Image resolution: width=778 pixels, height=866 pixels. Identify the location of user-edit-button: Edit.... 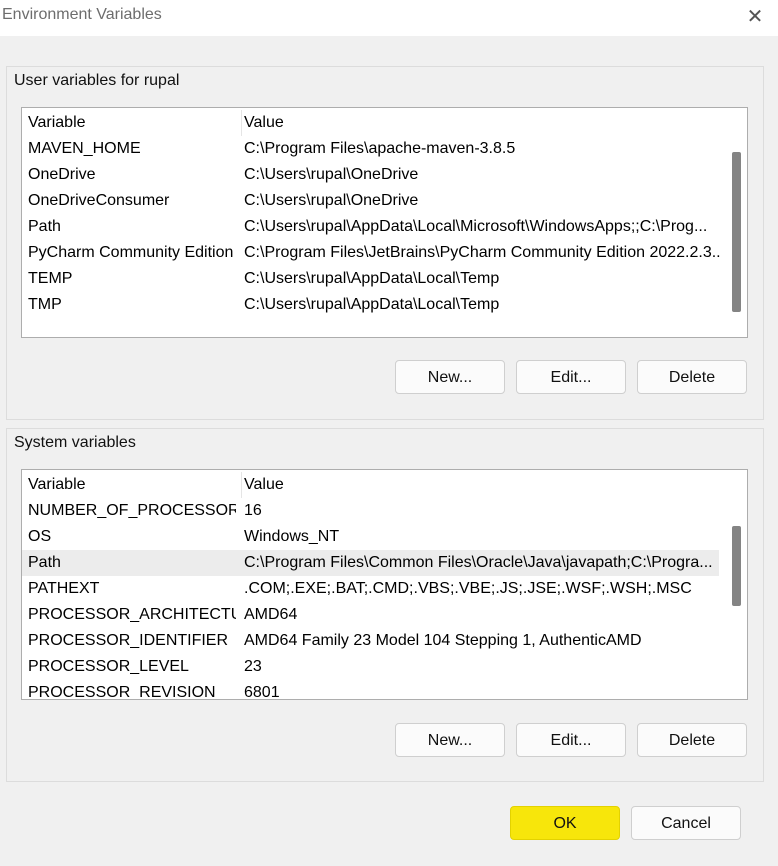
(571, 377).